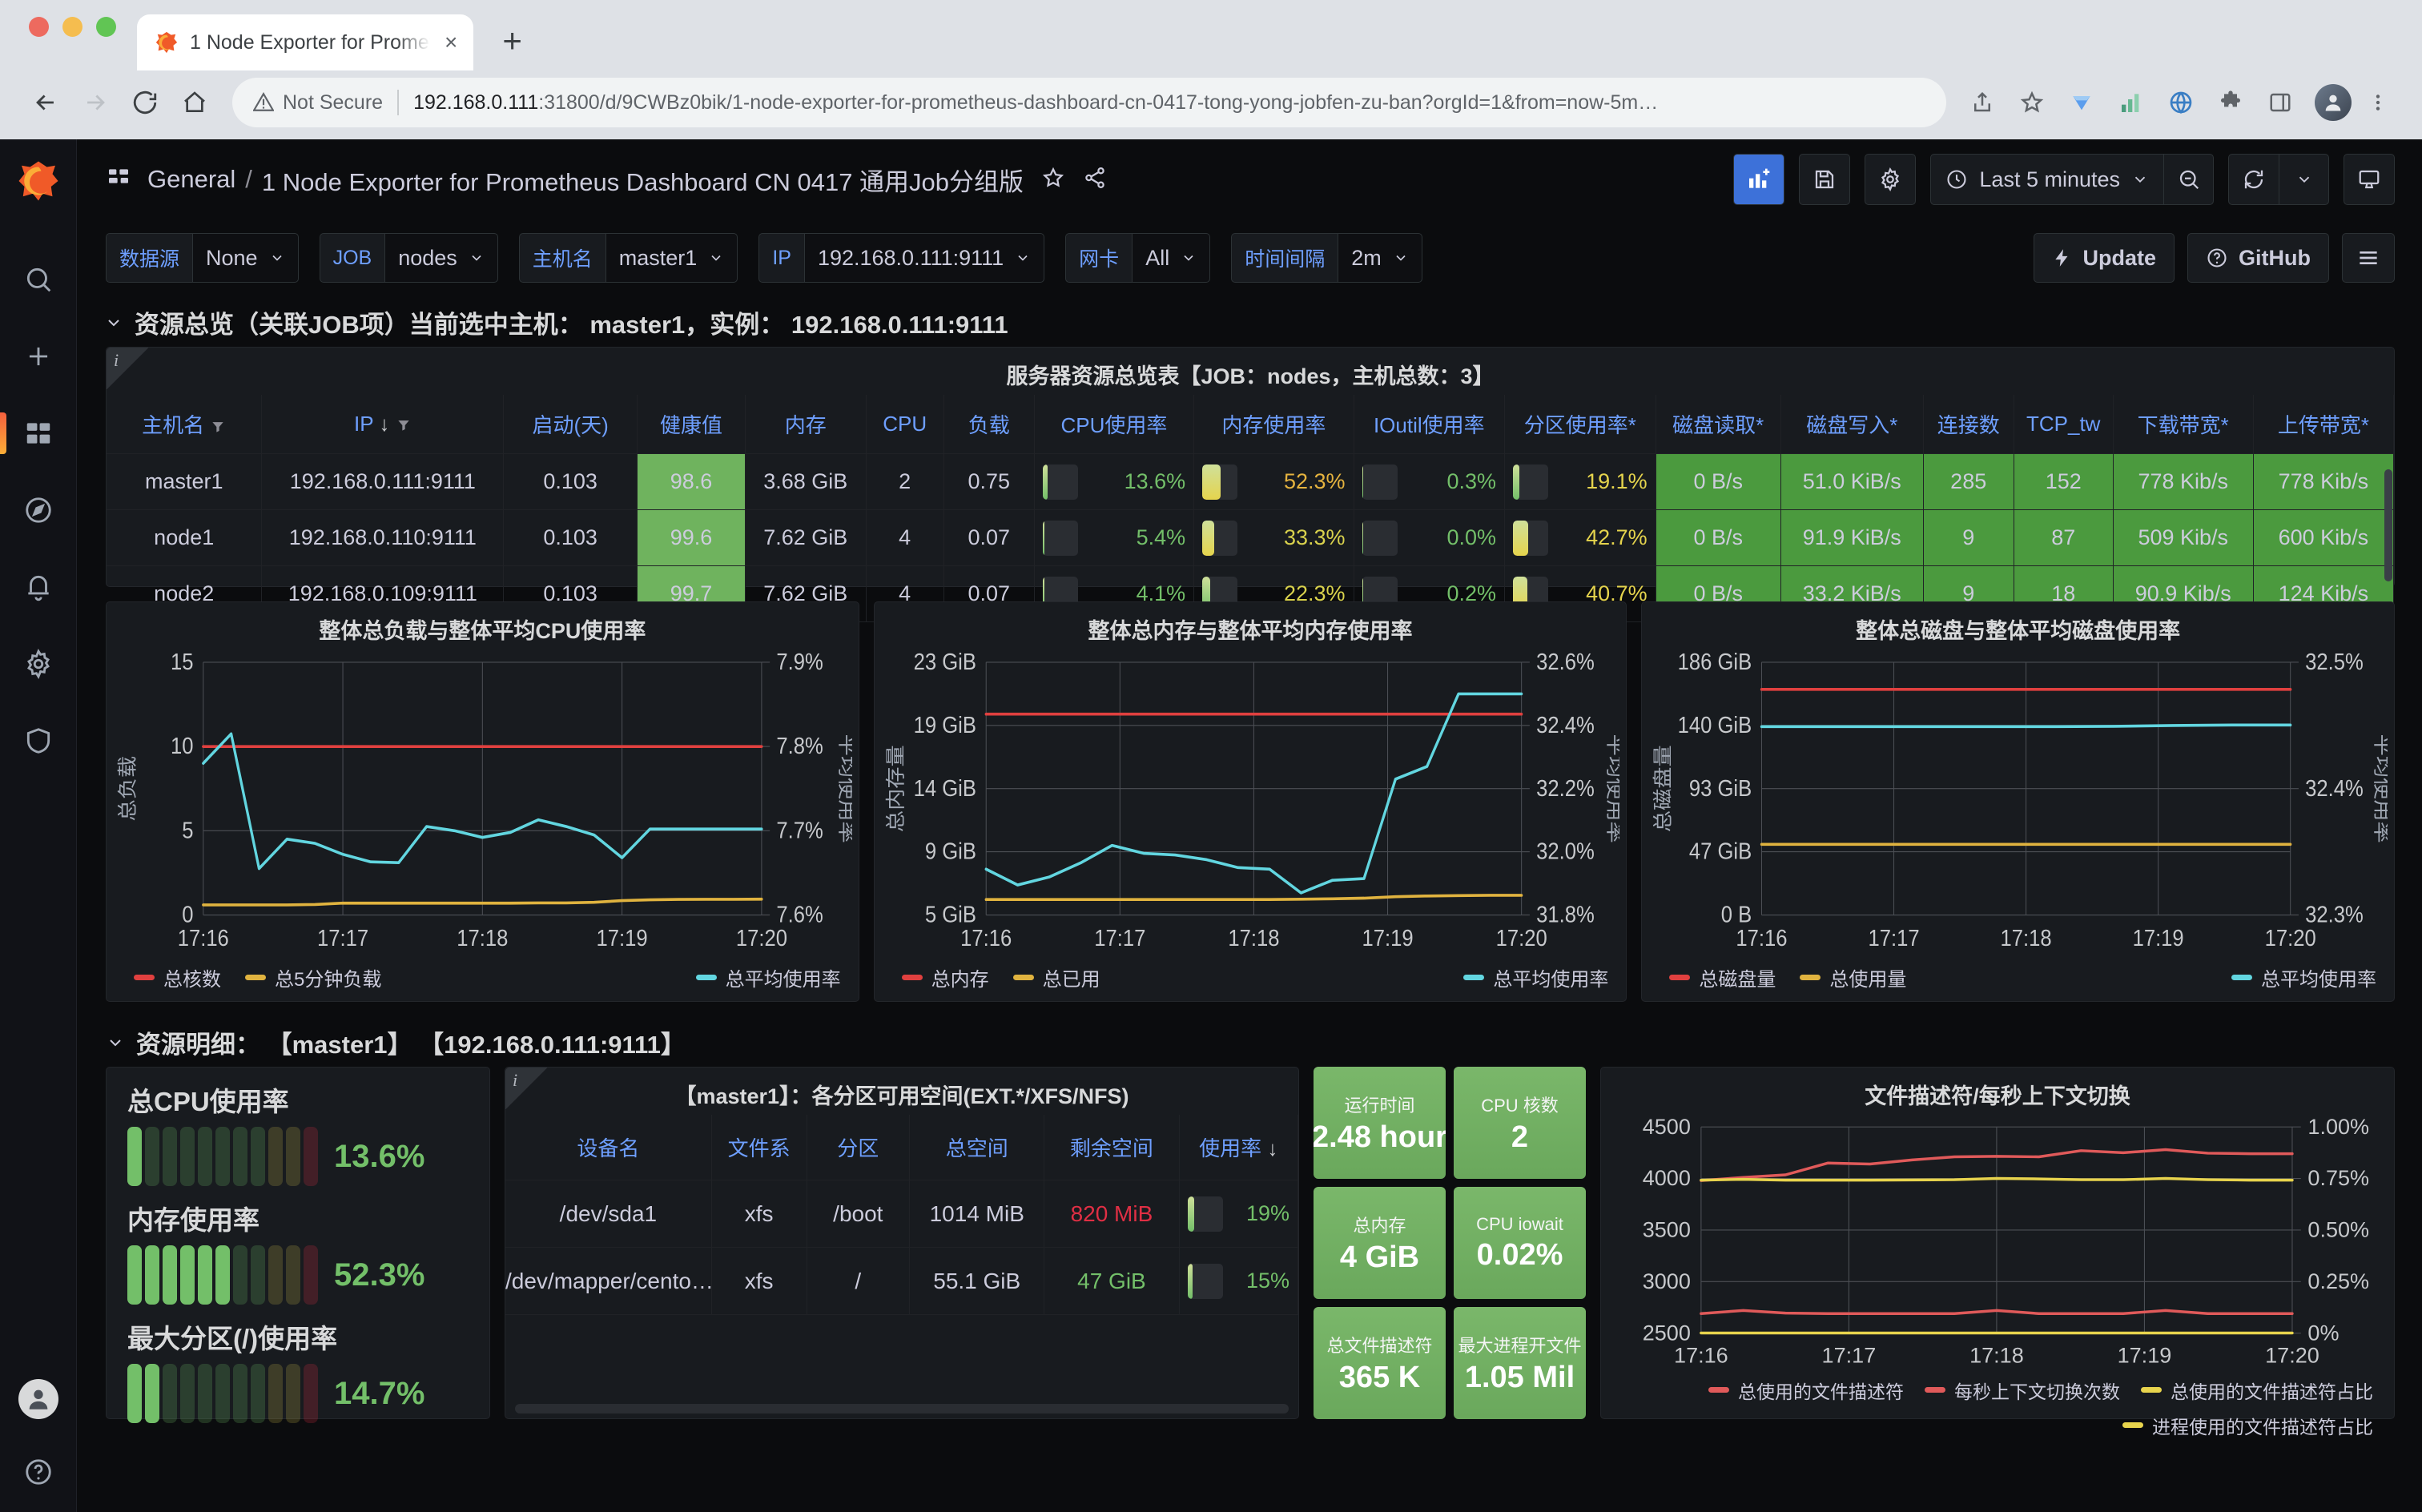 The image size is (2422, 1512). I want to click on table-row: /dev/mapper/cento… xfs/55.1 GiB 47 GiB 15%, so click(902, 1281).